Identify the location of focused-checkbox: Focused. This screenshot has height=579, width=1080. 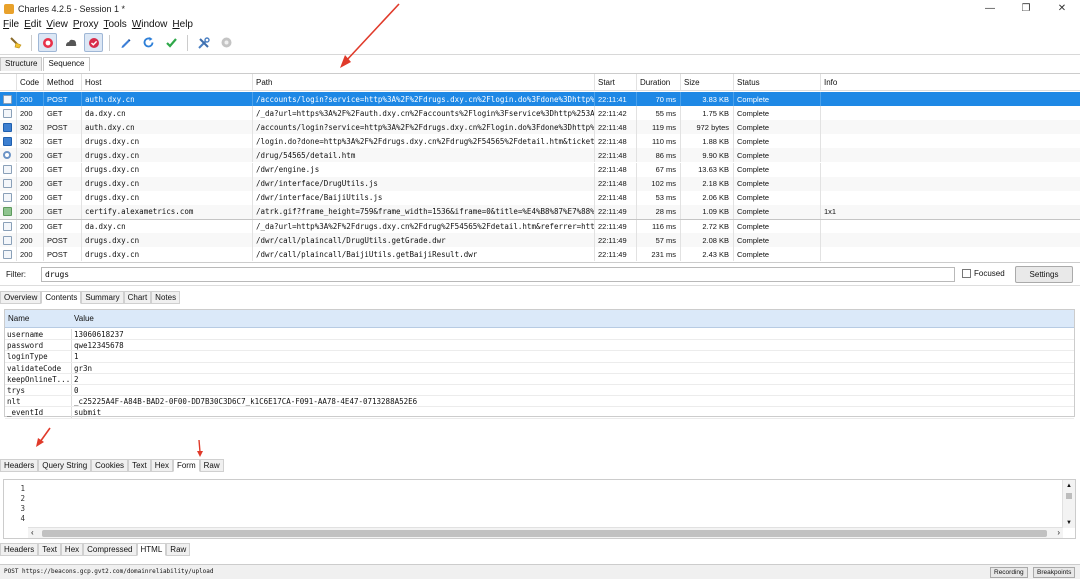
(983, 273).